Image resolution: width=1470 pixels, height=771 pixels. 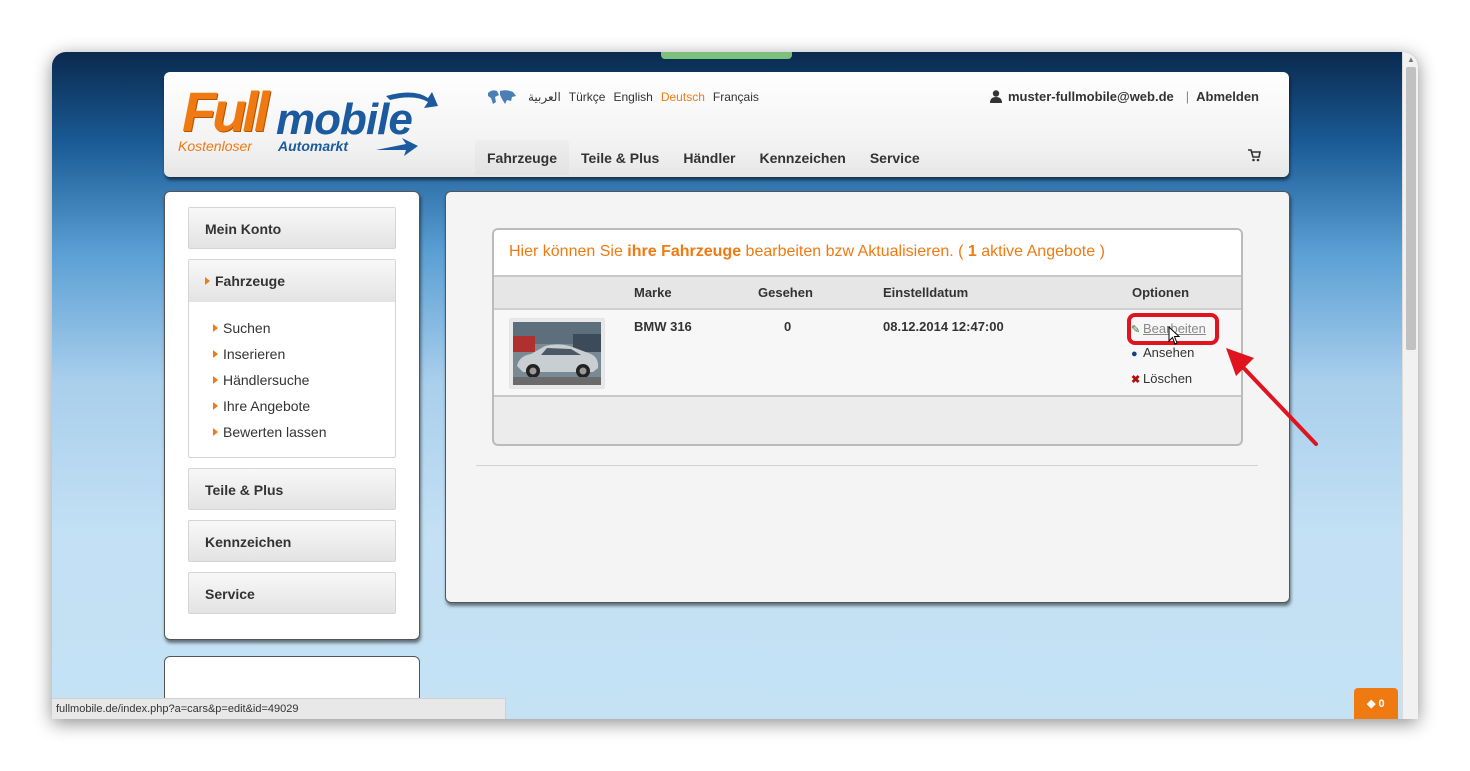 What do you see at coordinates (1040, 251) in the screenshot?
I see `panel-title-text: aktive Angebote )` at bounding box center [1040, 251].